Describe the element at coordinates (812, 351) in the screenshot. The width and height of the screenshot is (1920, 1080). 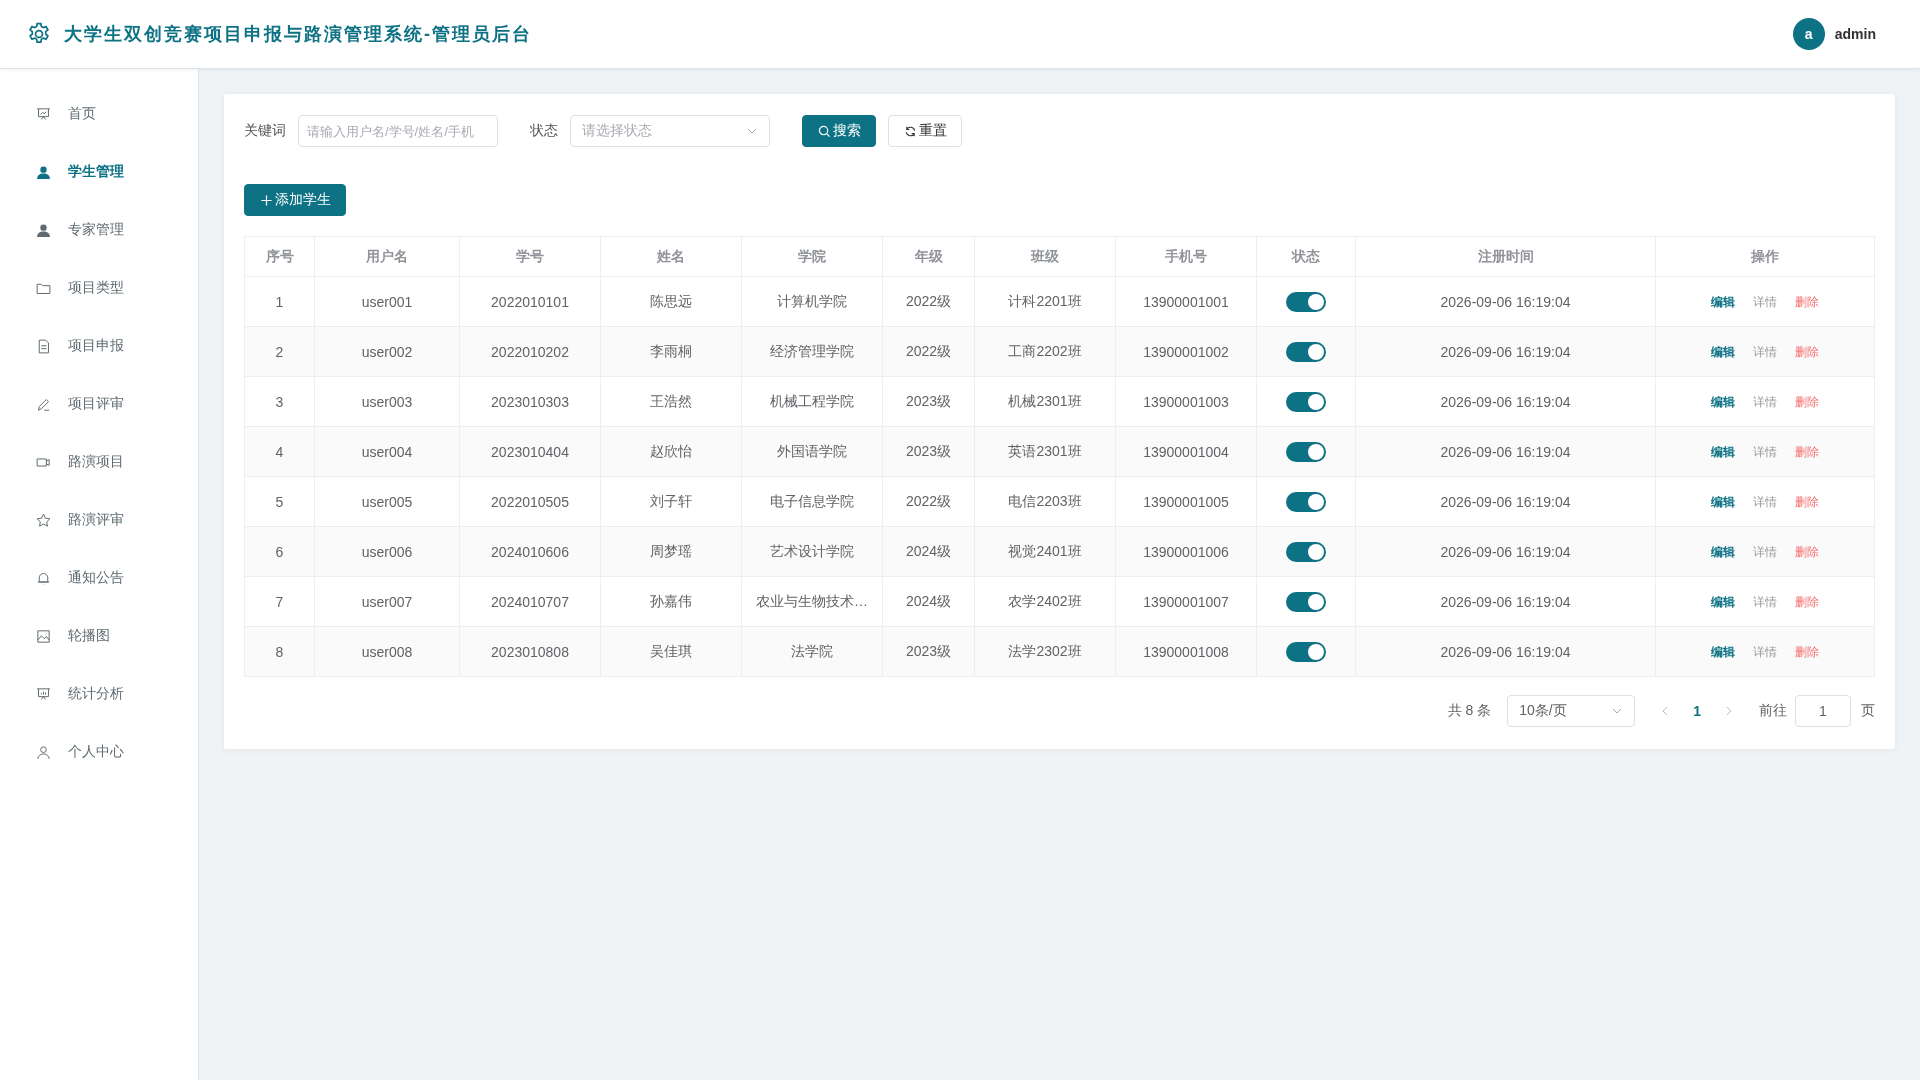
I see `table-cell: 经济管理学院` at that location.